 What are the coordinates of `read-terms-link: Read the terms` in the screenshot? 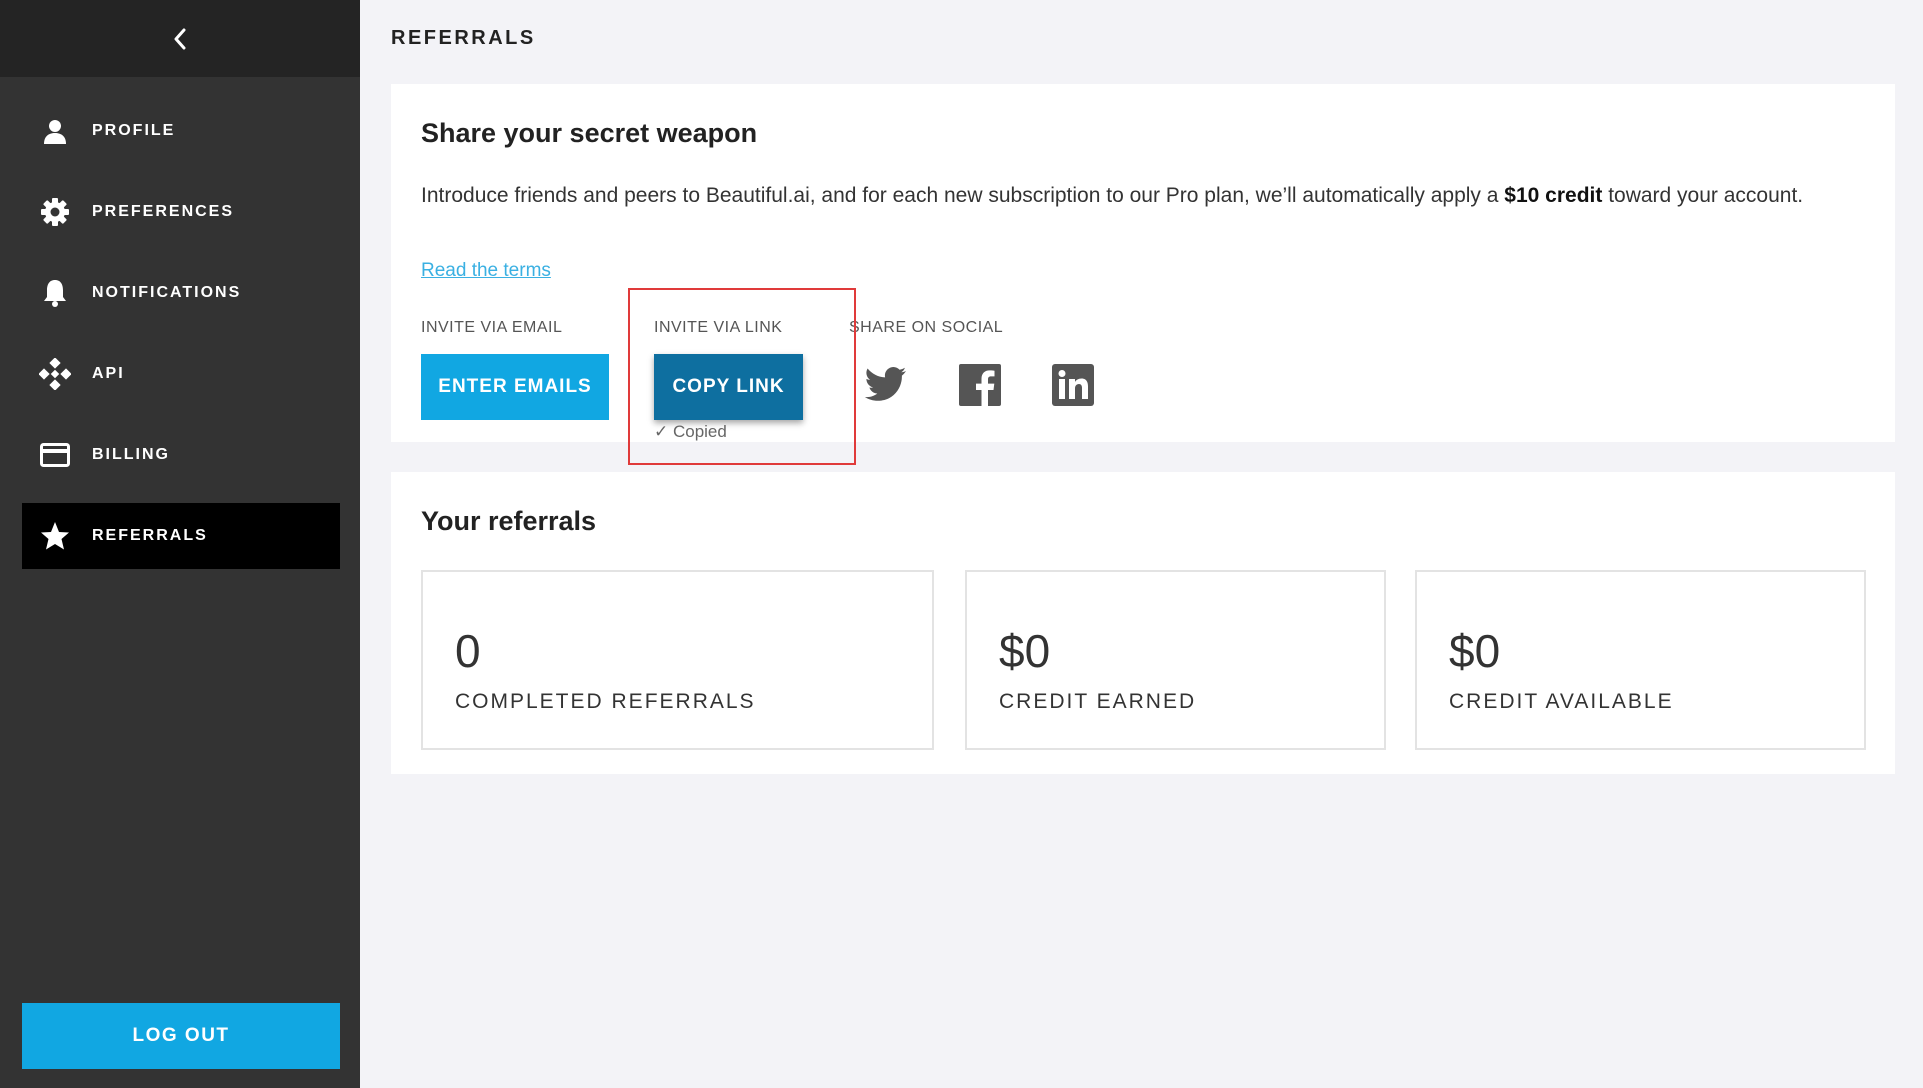 It's located at (486, 271).